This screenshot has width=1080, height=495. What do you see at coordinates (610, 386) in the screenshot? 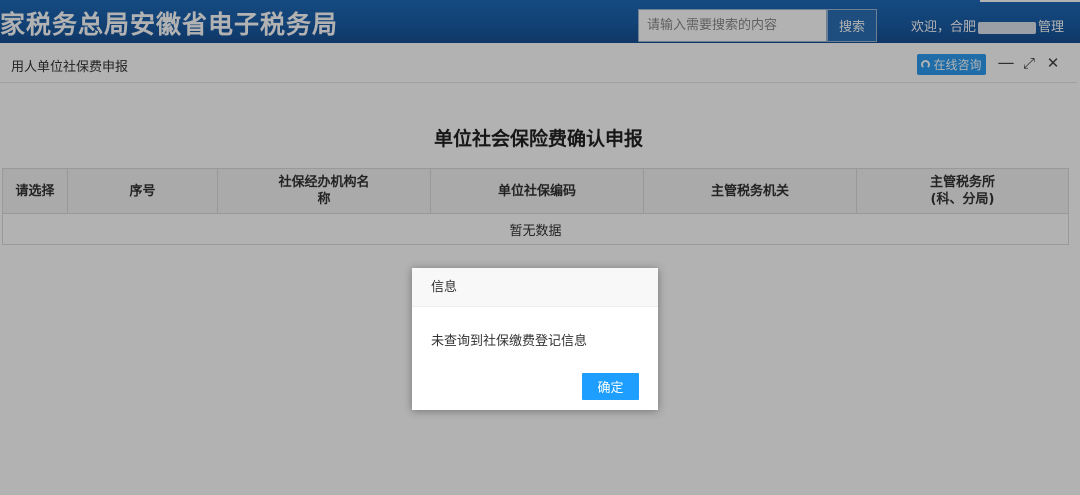
I see `confirm-button: 确定` at bounding box center [610, 386].